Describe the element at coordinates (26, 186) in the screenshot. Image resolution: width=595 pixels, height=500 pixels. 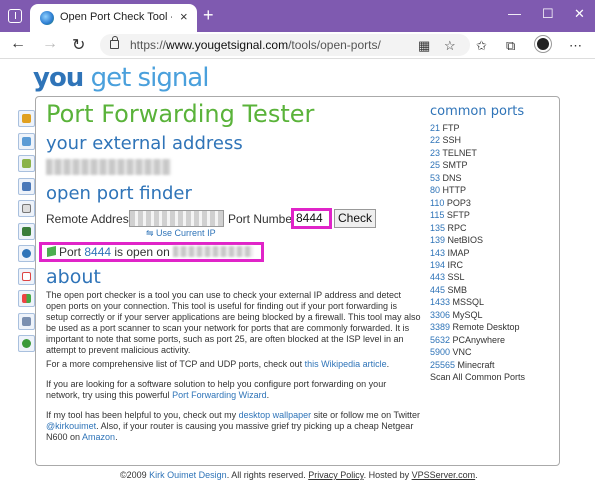
I see `list-tool-icon` at that location.